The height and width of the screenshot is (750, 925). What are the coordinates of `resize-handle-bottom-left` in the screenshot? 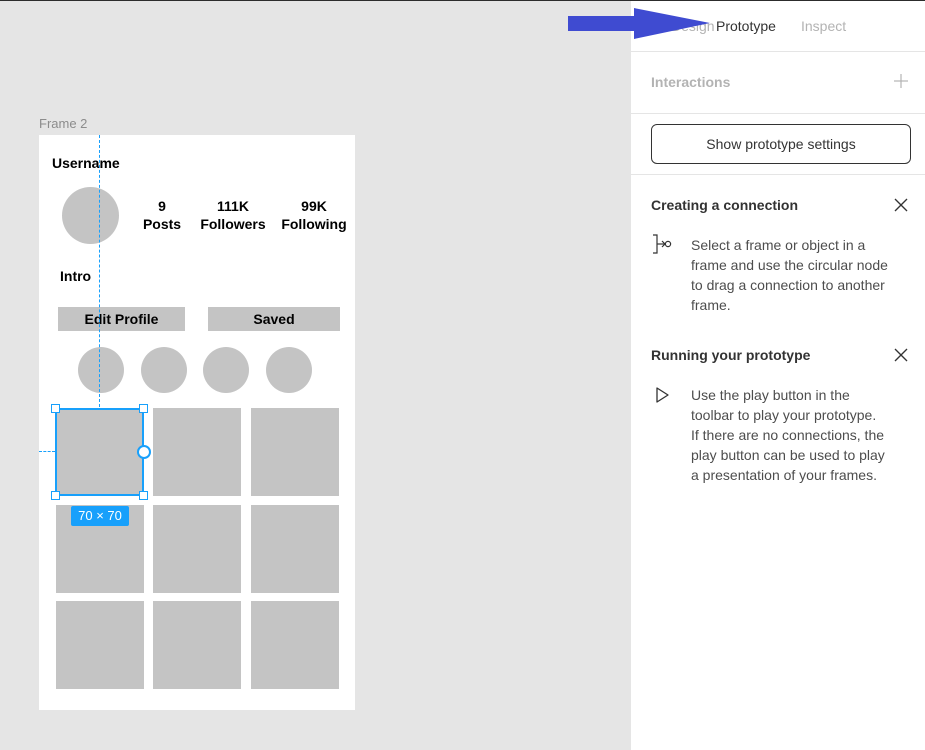 It's located at (55, 495).